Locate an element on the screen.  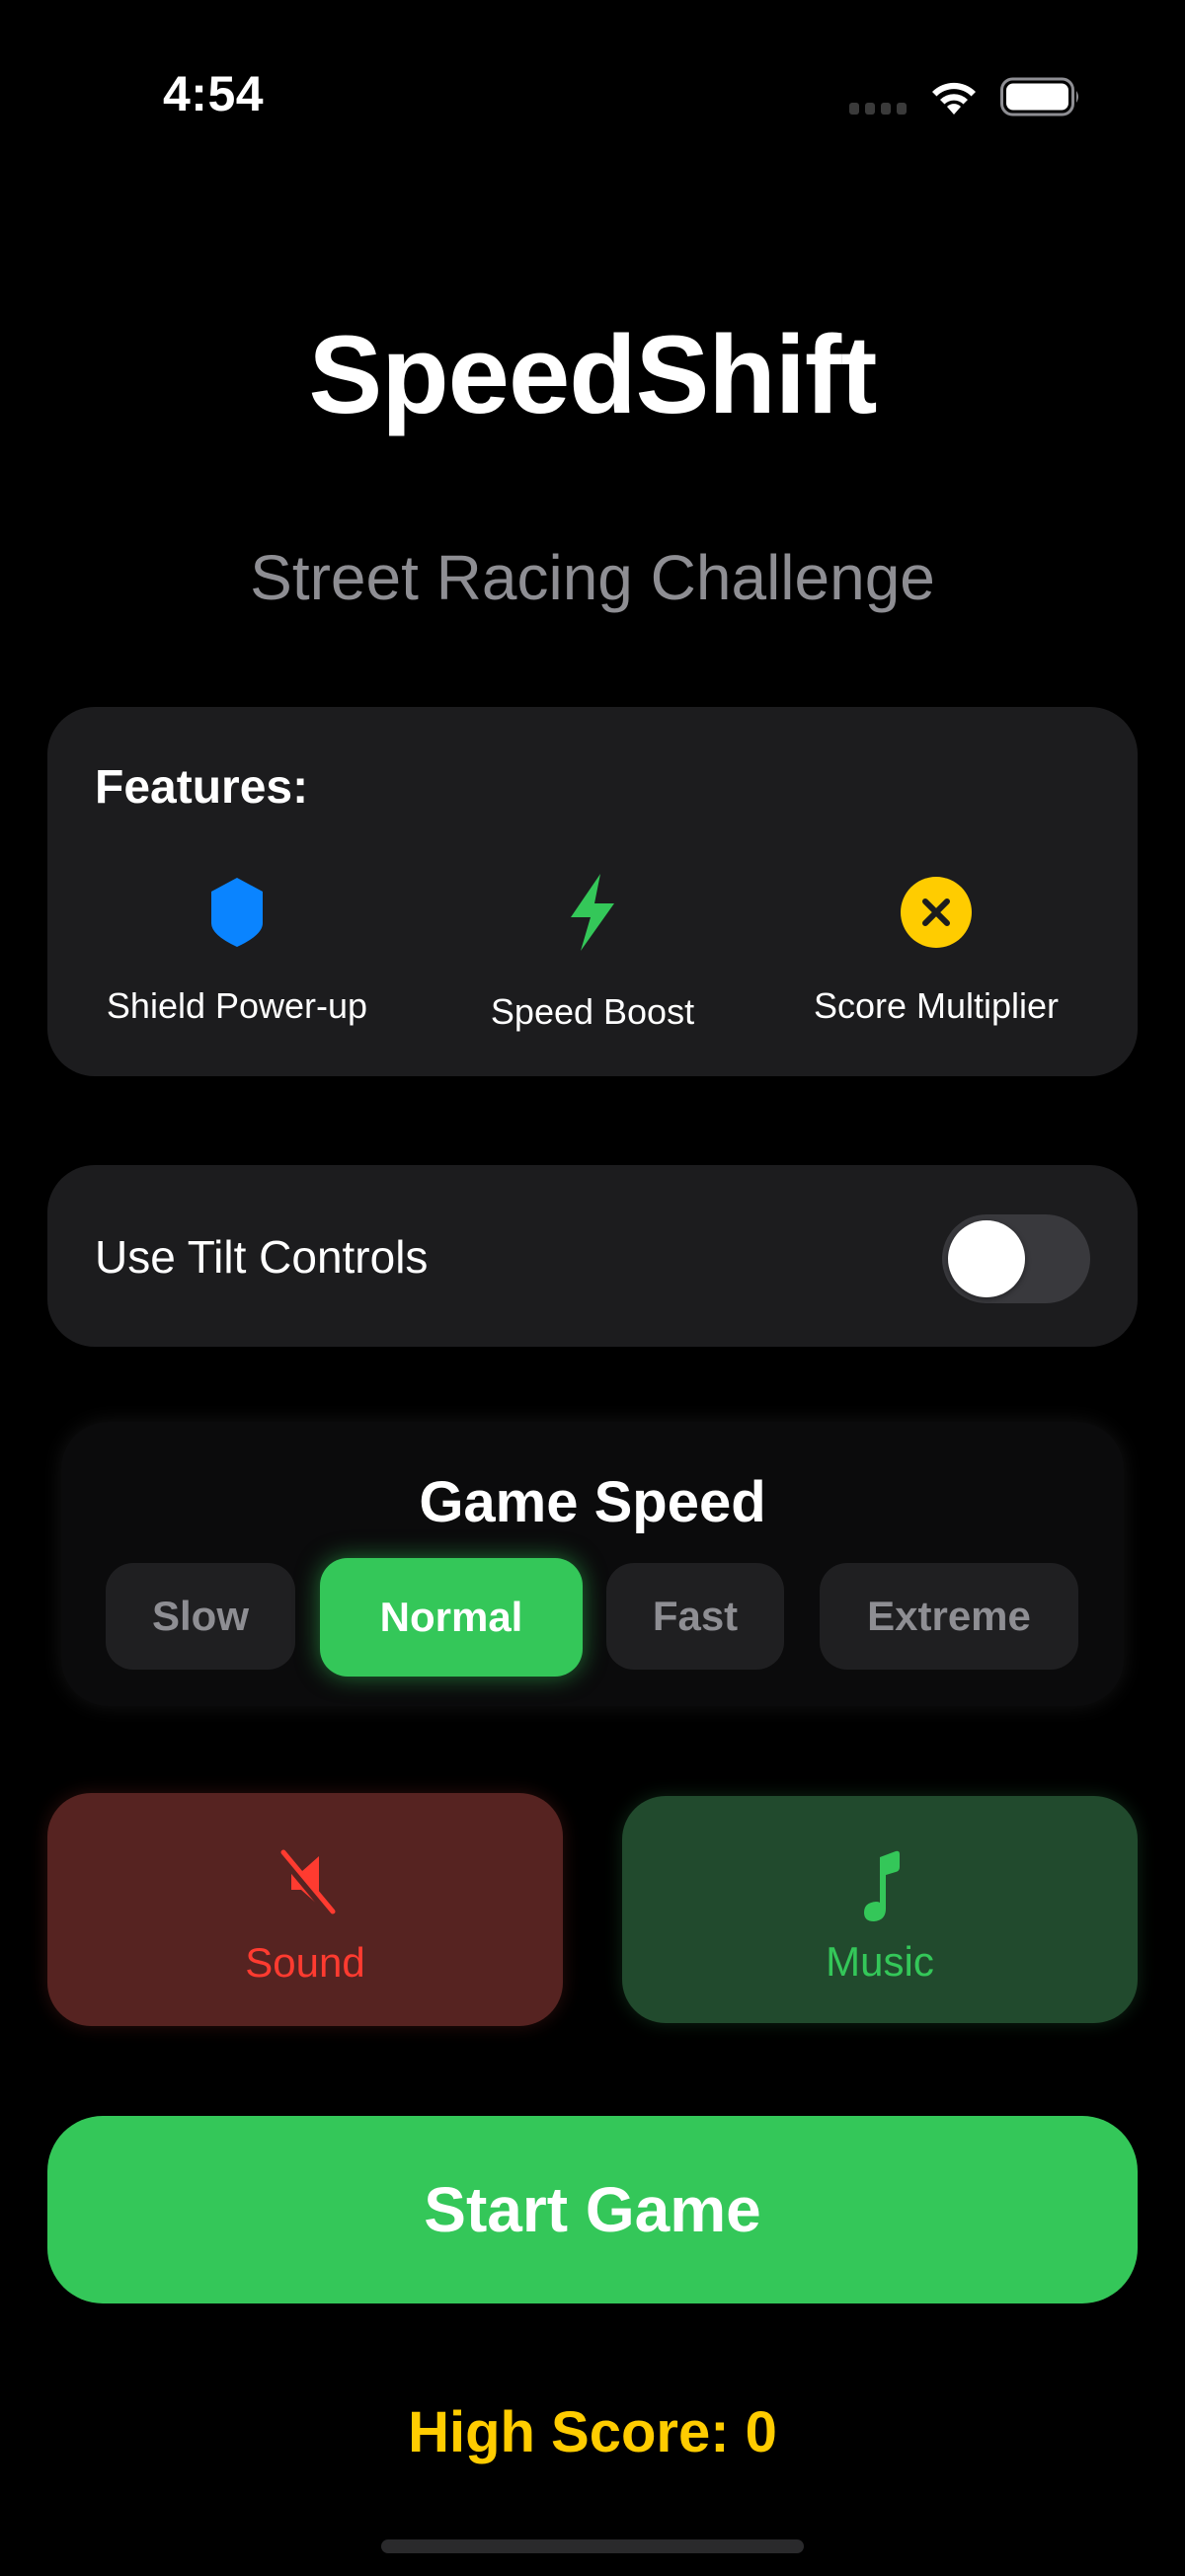
speed-option-extreme: Extreme is located at coordinates (949, 1616).